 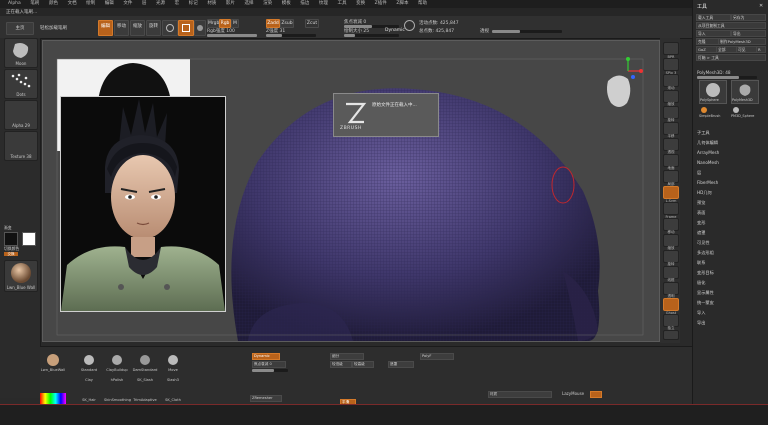 I want to click on tool-thumb-polysphere: PolySphere, so click(x=713, y=92).